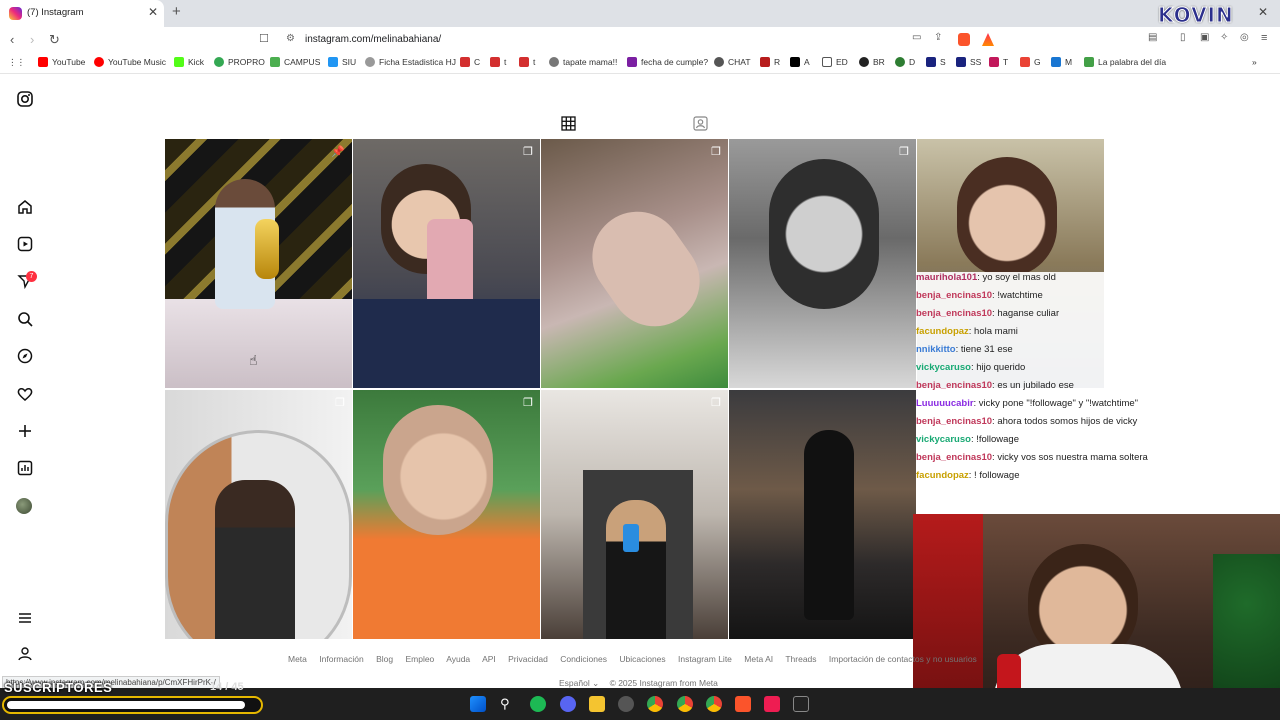 The image size is (1280, 720). What do you see at coordinates (384, 659) in the screenshot?
I see `footer-link: Blog` at bounding box center [384, 659].